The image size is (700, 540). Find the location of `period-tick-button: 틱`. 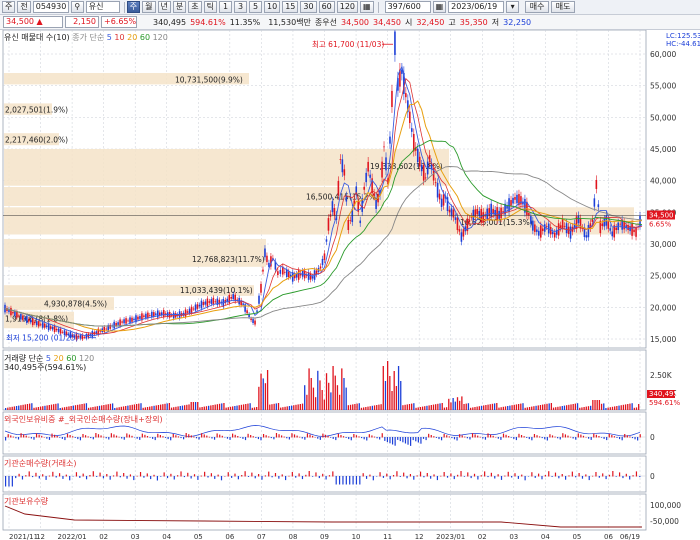

period-tick-button: 틱 is located at coordinates (210, 7).